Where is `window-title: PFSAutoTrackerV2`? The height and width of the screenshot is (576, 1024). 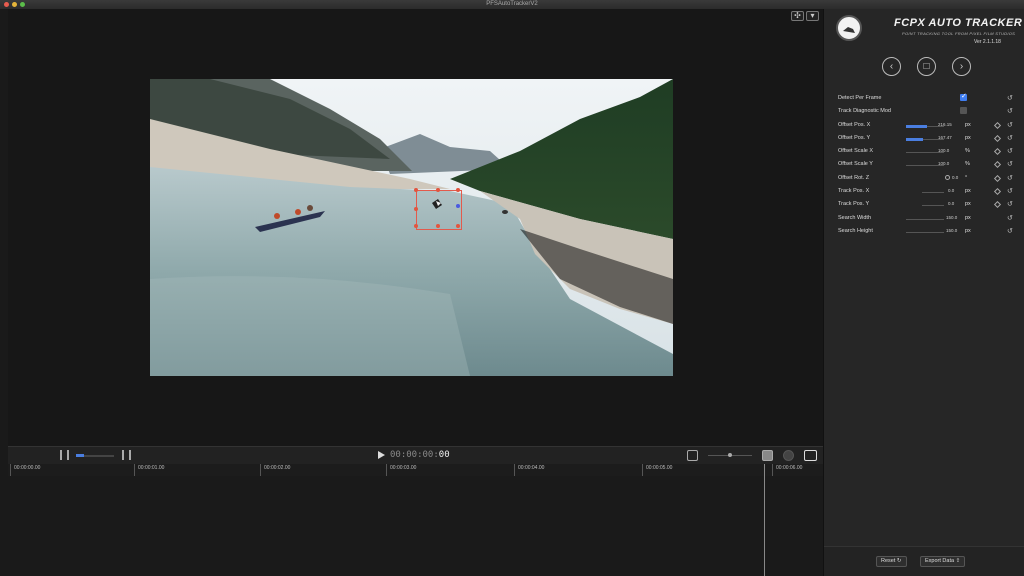
window-title: PFSAutoTrackerV2 is located at coordinates (512, 4).